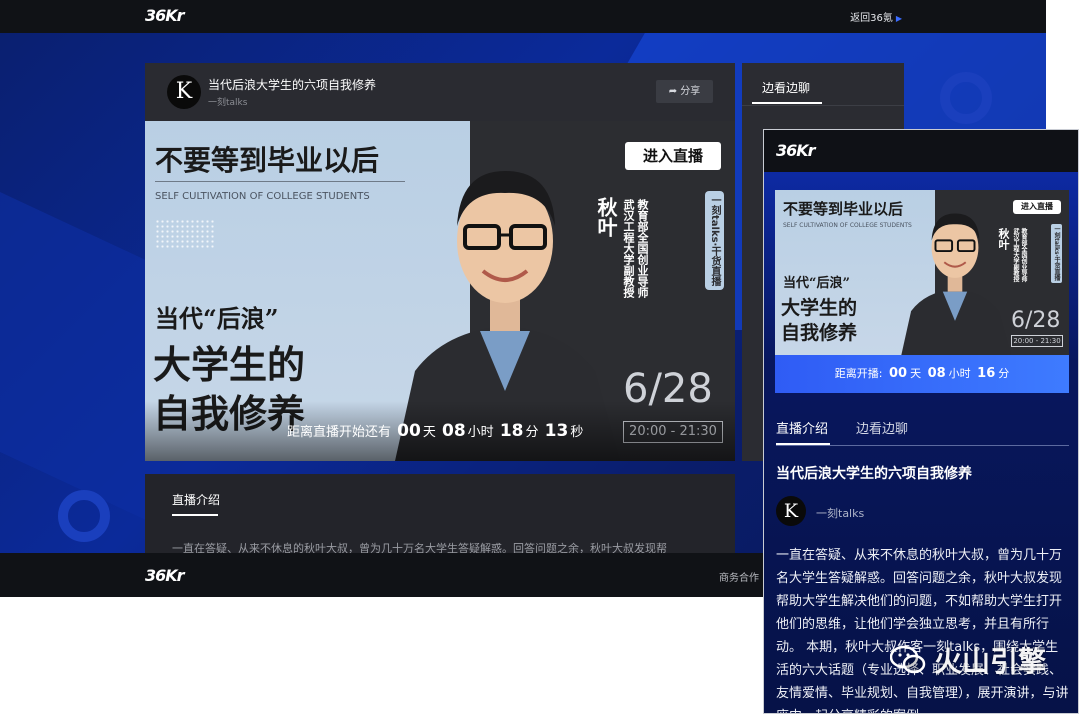 The image size is (1080, 714). What do you see at coordinates (986, 373) in the screenshot?
I see `countdown-minutes: 16` at bounding box center [986, 373].